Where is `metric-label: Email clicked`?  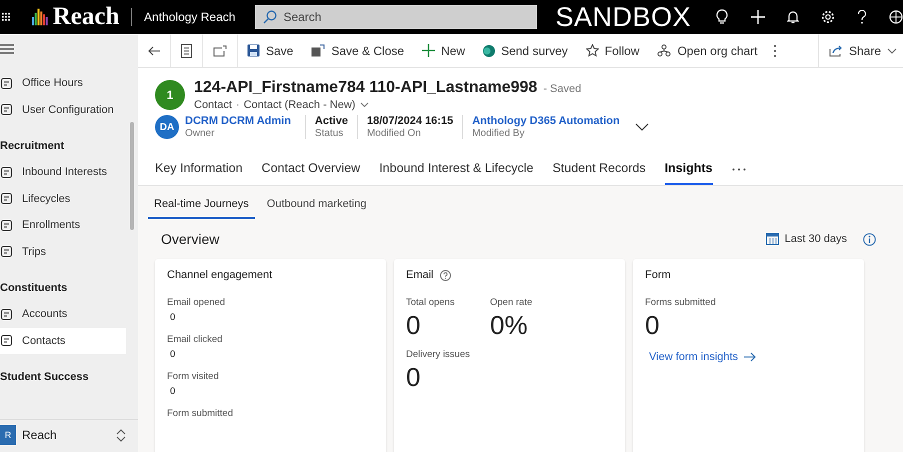 metric-label: Email clicked is located at coordinates (195, 339).